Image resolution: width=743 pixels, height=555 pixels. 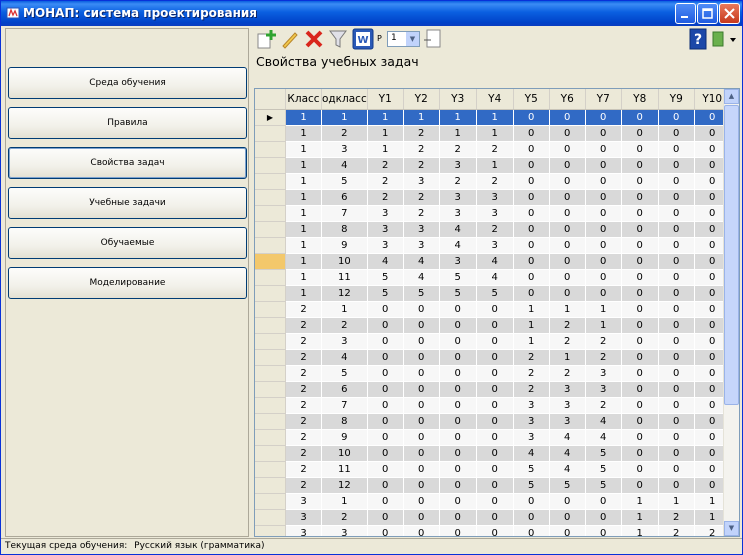 I want to click on delete-icon, so click(x=314, y=39).